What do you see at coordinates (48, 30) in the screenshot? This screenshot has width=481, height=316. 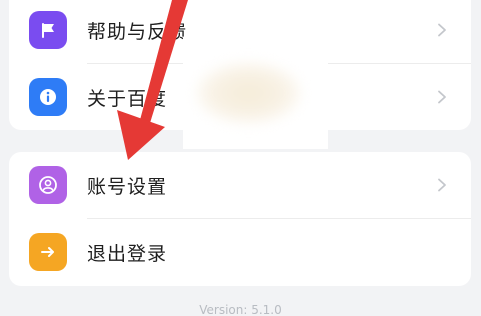 I see `flag-icon` at bounding box center [48, 30].